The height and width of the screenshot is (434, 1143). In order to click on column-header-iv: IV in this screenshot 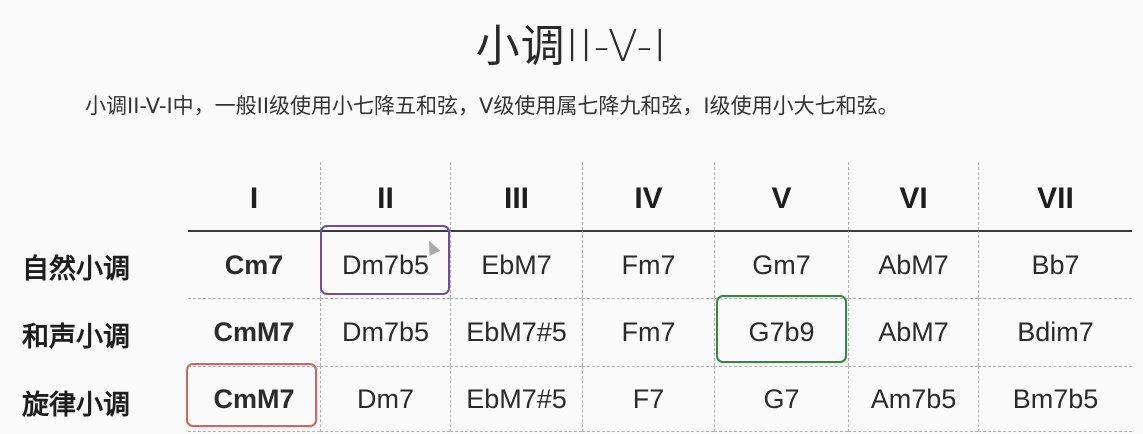, I will do `click(648, 196)`.